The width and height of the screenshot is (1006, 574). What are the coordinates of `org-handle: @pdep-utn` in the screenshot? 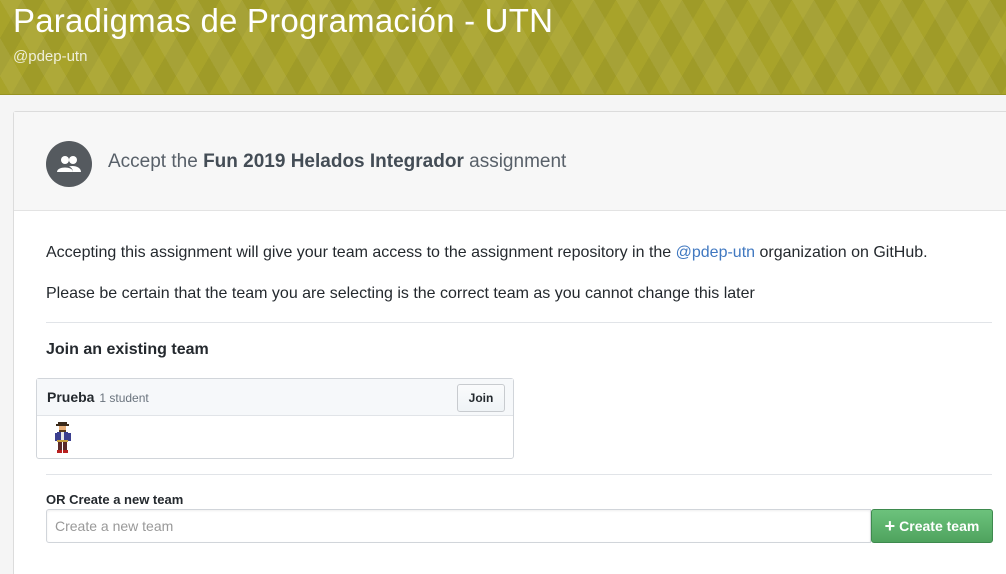 It's located at (50, 56).